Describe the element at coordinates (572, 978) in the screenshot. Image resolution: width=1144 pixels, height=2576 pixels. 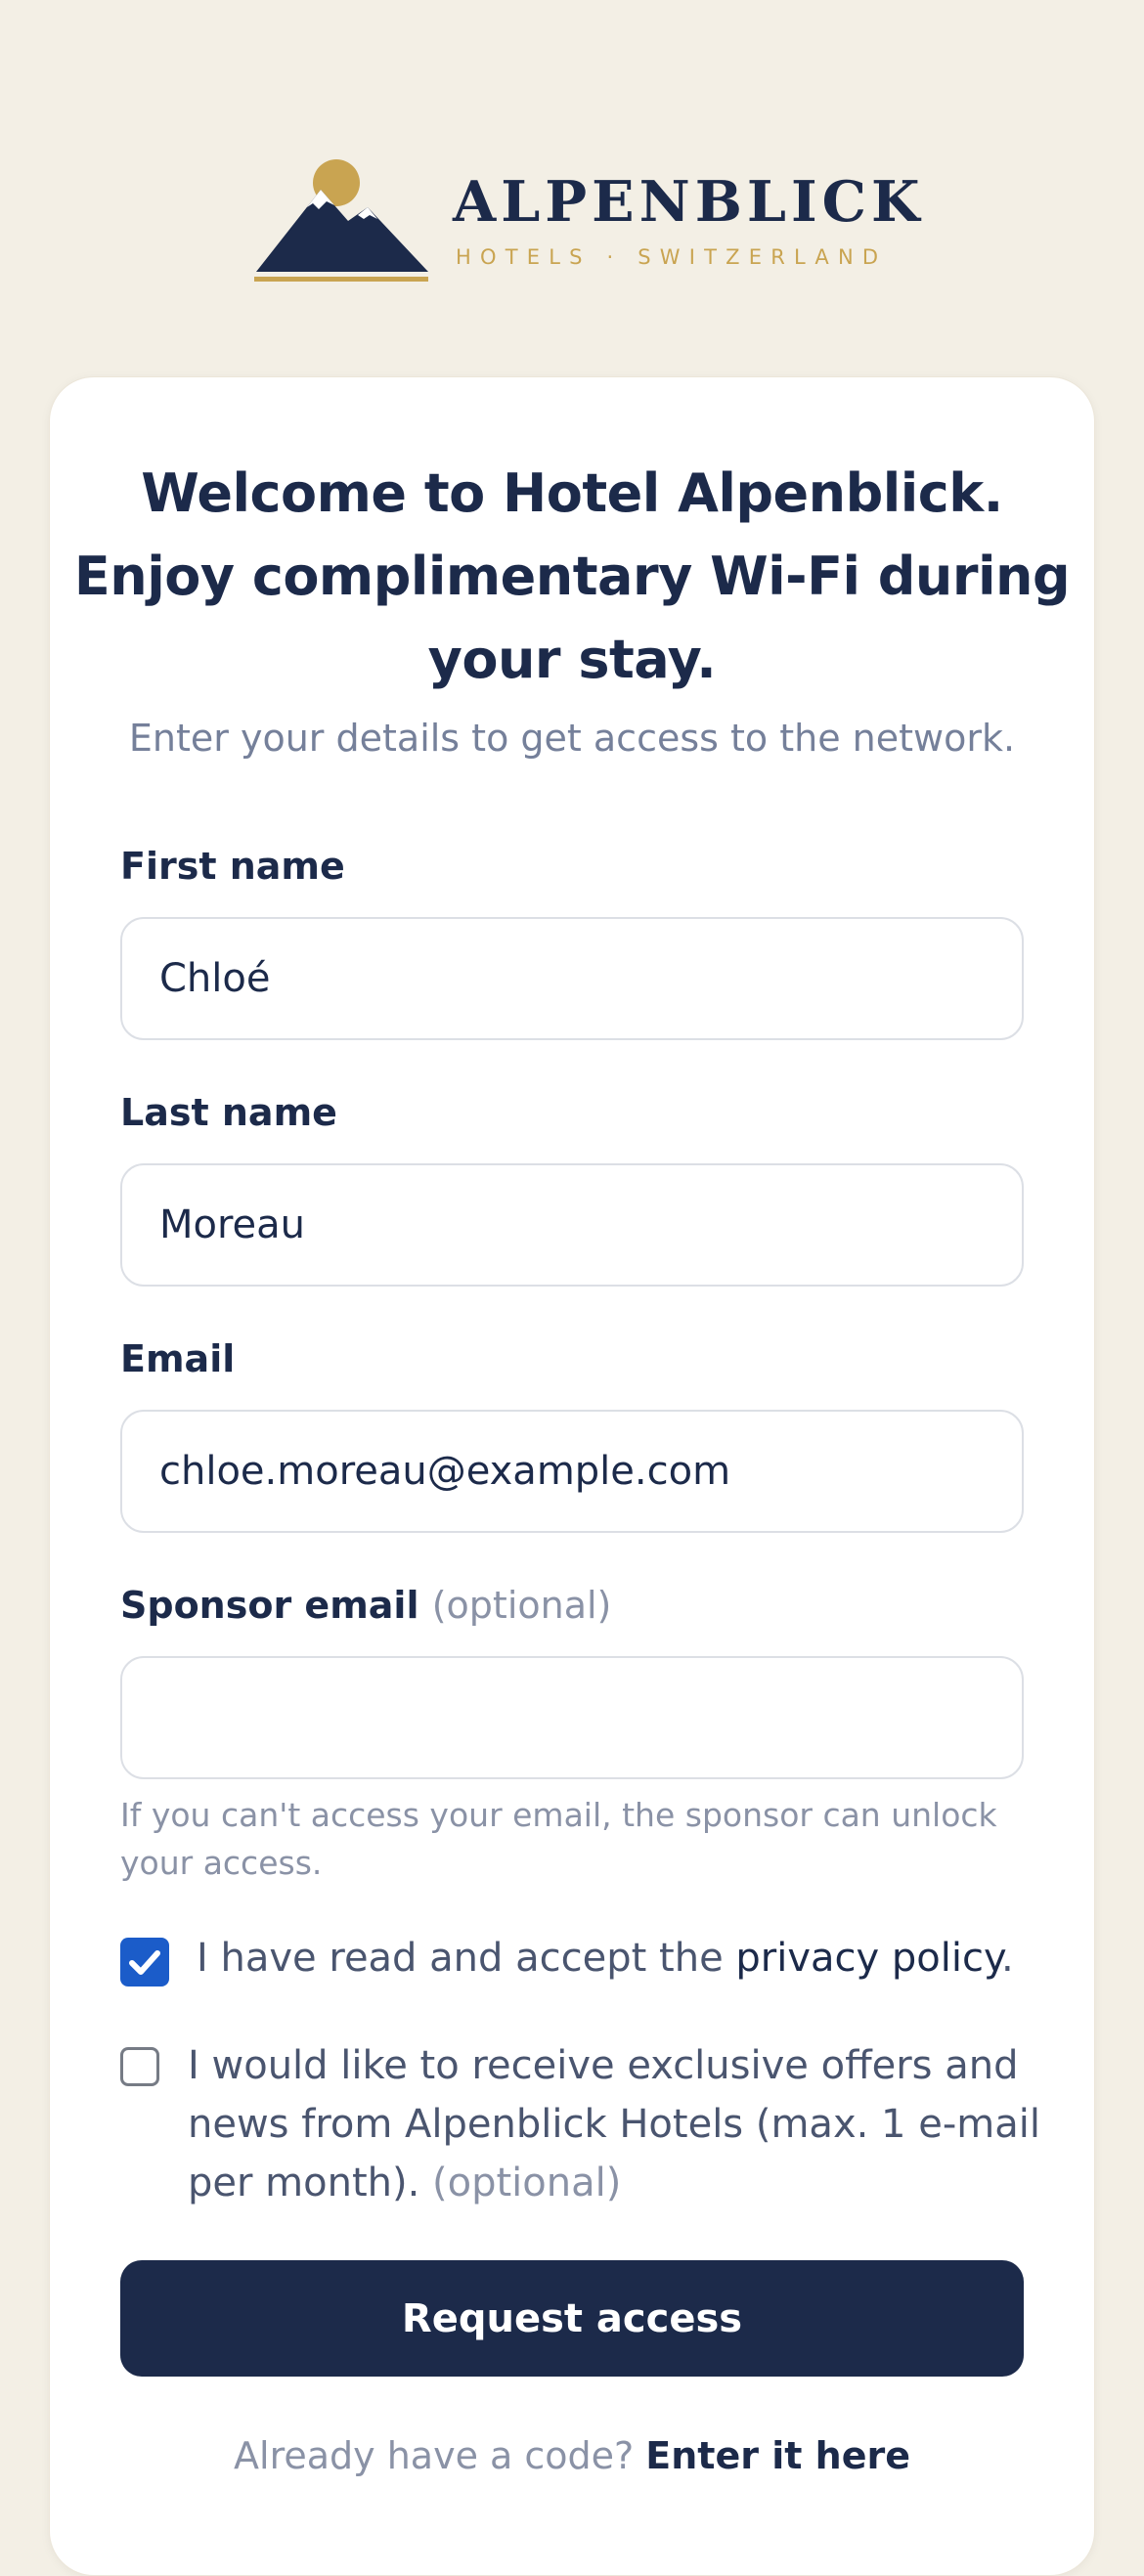
I see `first-name-field` at that location.